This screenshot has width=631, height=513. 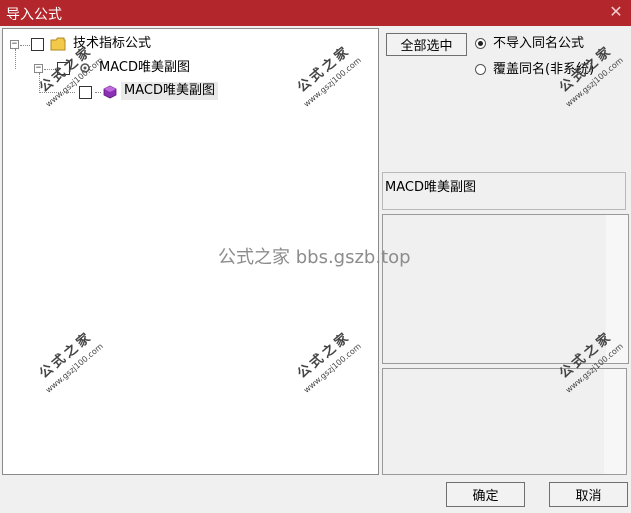 What do you see at coordinates (112, 43) in the screenshot?
I see `tree-root-label: 技术指标公式` at bounding box center [112, 43].